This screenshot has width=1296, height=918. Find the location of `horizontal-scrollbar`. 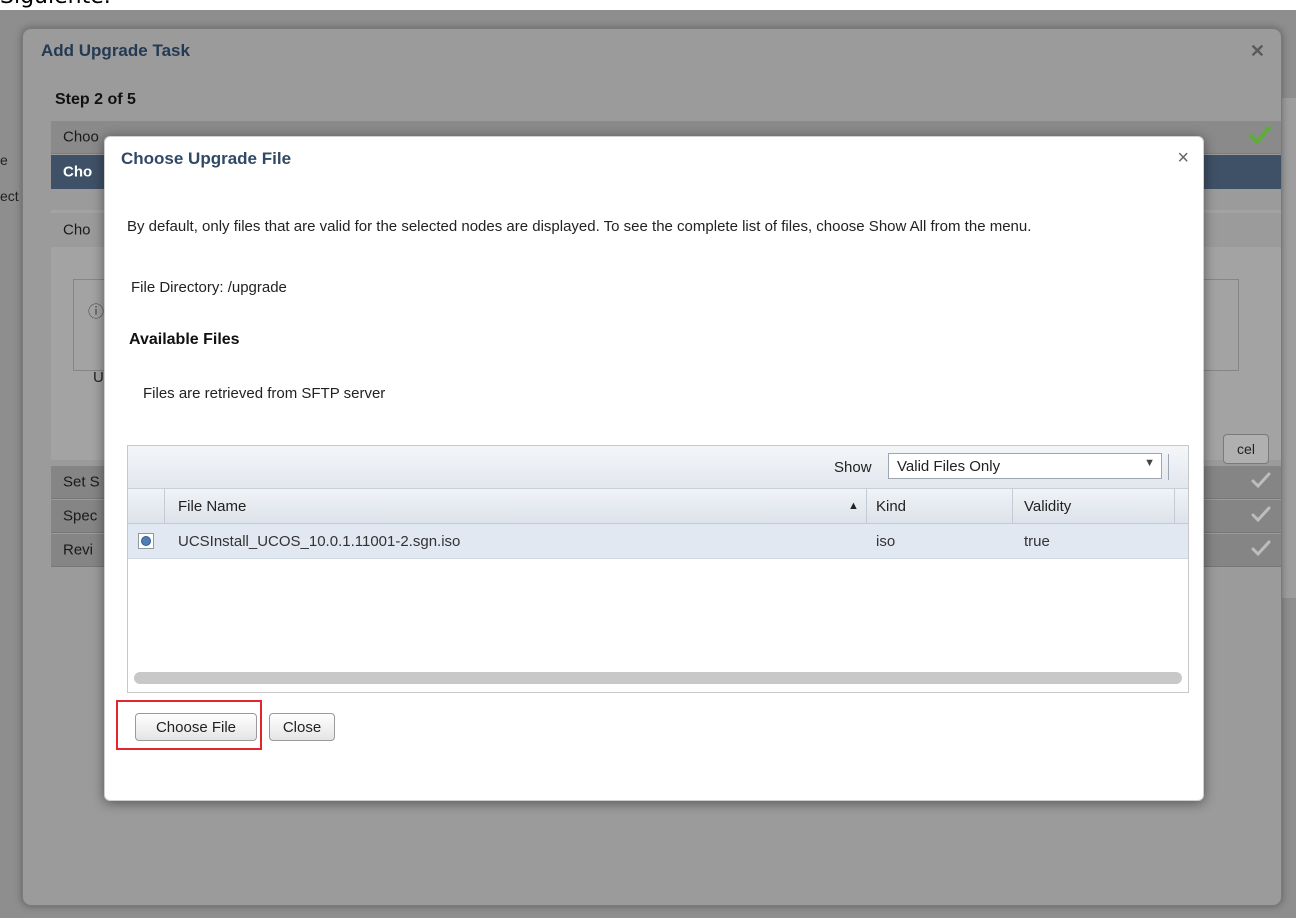

horizontal-scrollbar is located at coordinates (658, 678).